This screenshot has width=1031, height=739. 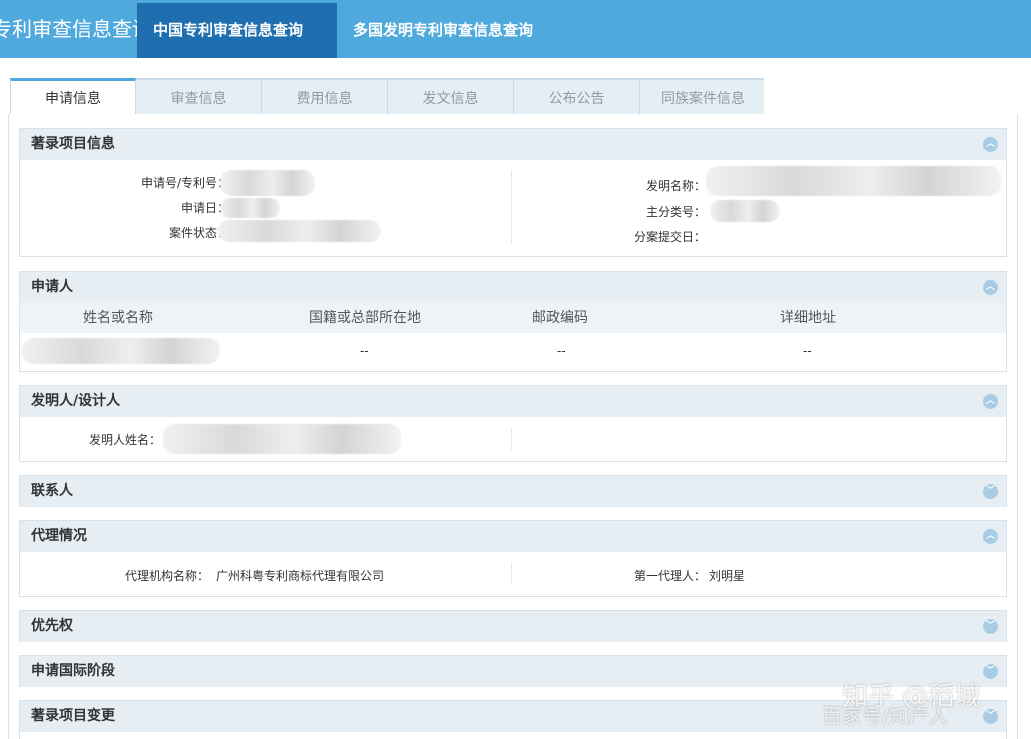 I want to click on column-header-postal-code: 邮政编码, so click(x=560, y=318).